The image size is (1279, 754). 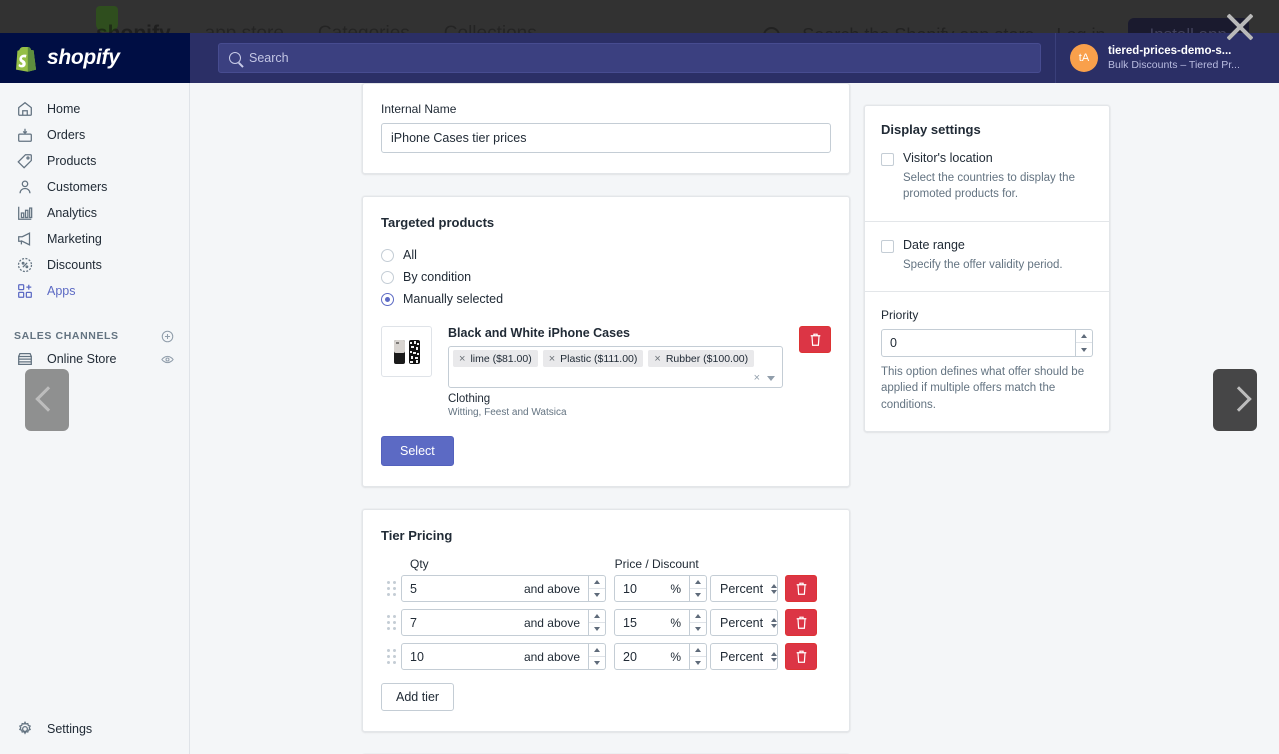 What do you see at coordinates (94, 135) in the screenshot?
I see `sidebar-item-orders: Orders` at bounding box center [94, 135].